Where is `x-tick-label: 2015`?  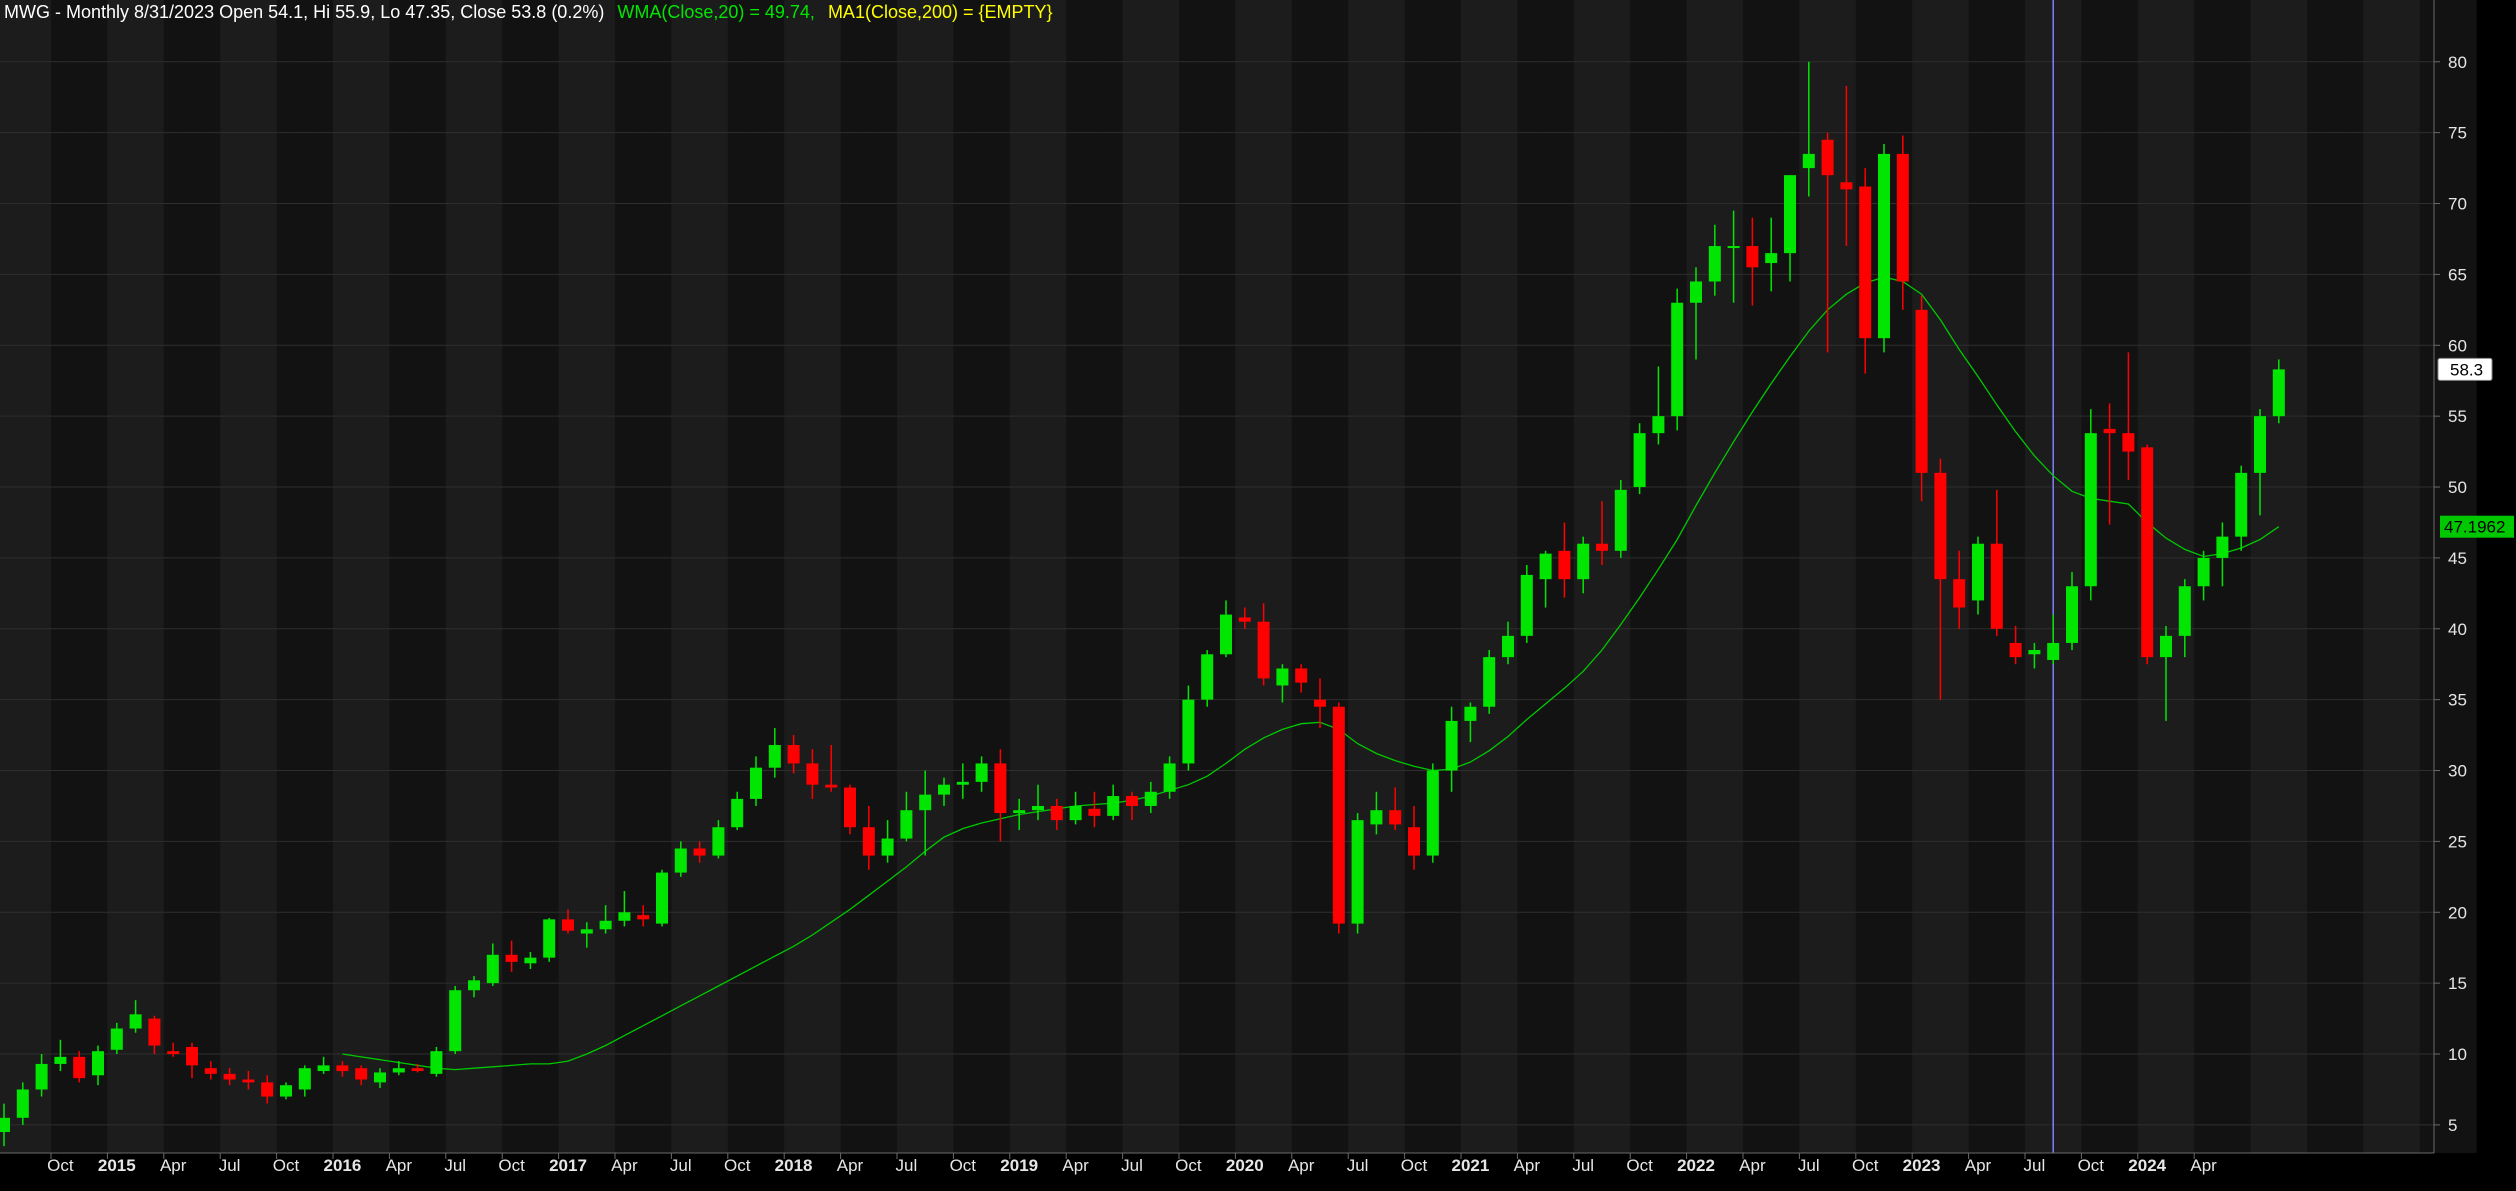
x-tick-label: 2015 is located at coordinates (117, 1165).